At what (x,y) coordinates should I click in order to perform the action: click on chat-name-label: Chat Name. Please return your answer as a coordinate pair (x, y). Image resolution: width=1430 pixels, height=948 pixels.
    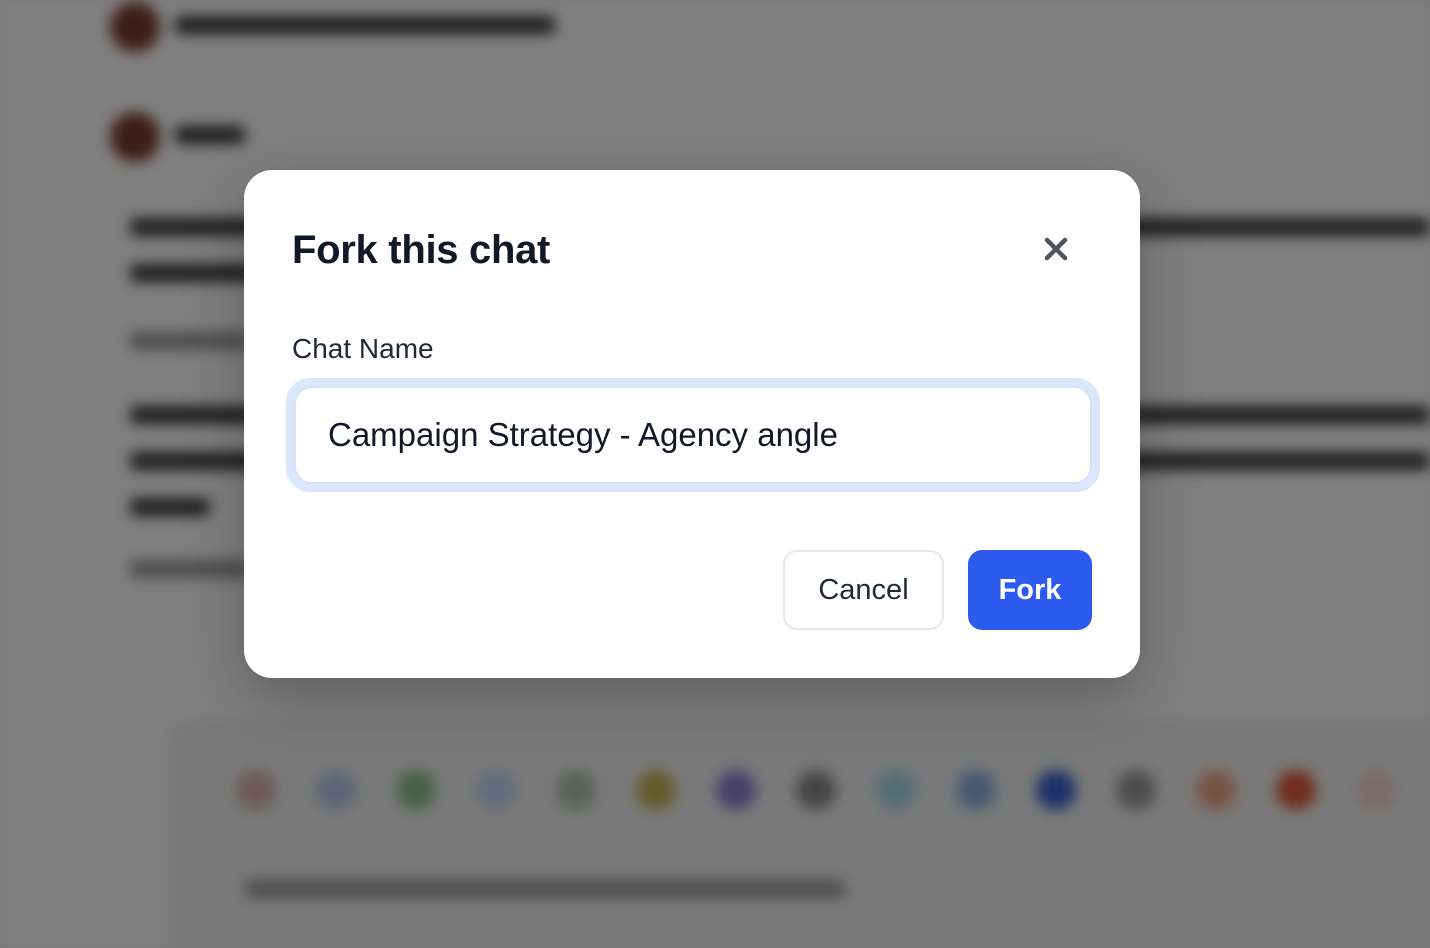
    Looking at the image, I should click on (363, 348).